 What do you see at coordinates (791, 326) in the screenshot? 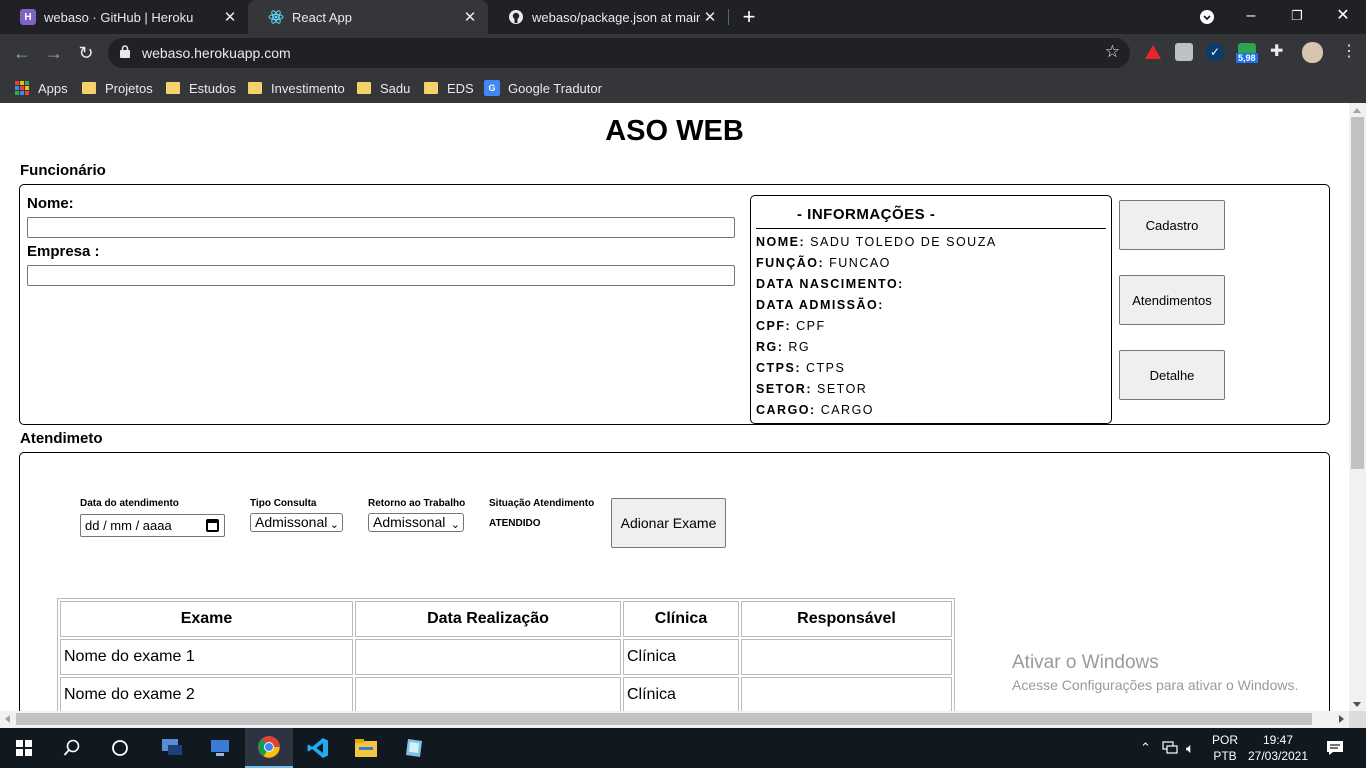
I see `info-row-cpf: CPF` at bounding box center [791, 326].